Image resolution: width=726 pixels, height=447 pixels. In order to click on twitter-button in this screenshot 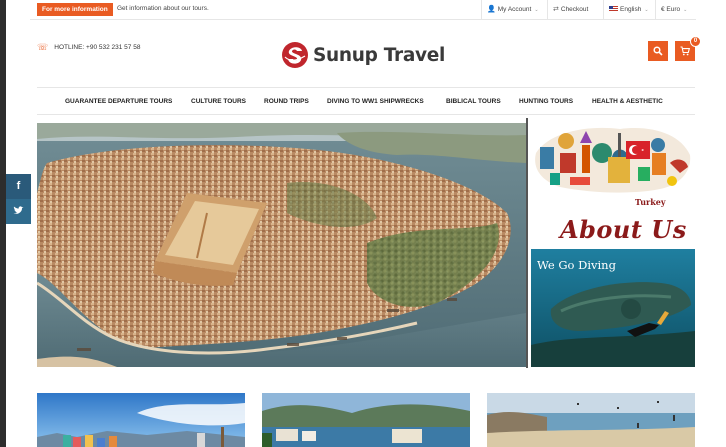, I will do `click(18, 211)`.